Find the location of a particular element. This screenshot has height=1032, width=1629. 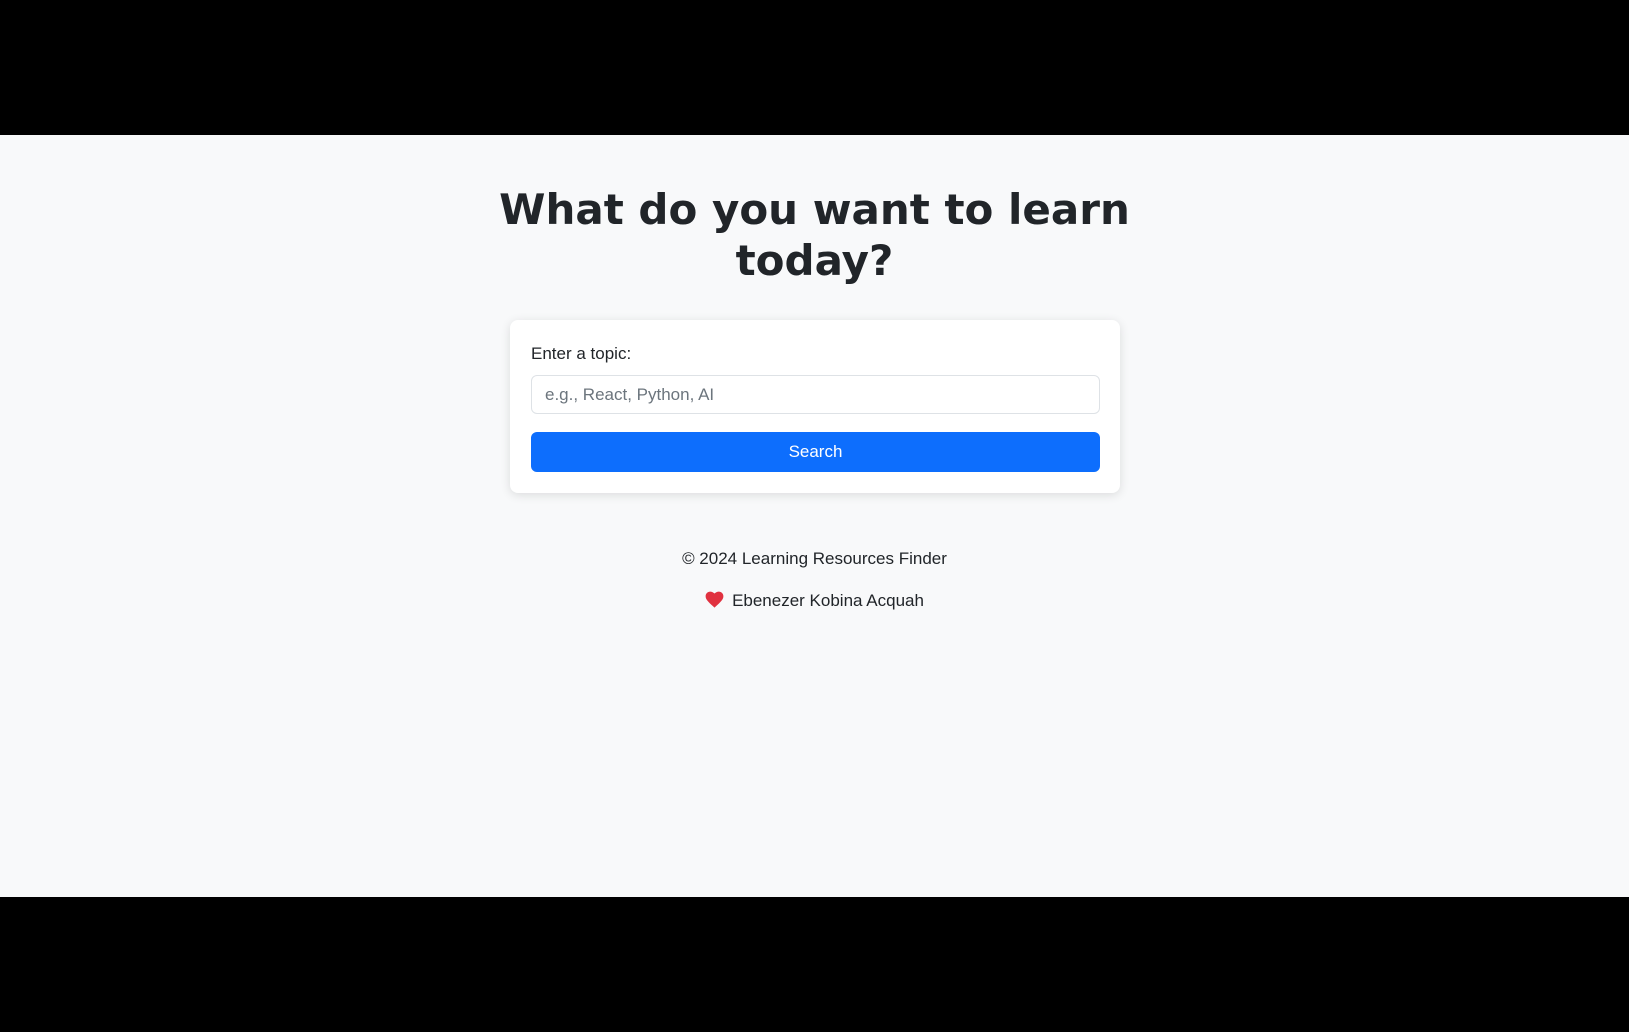

page-title-line-2: today? is located at coordinates (814, 260).